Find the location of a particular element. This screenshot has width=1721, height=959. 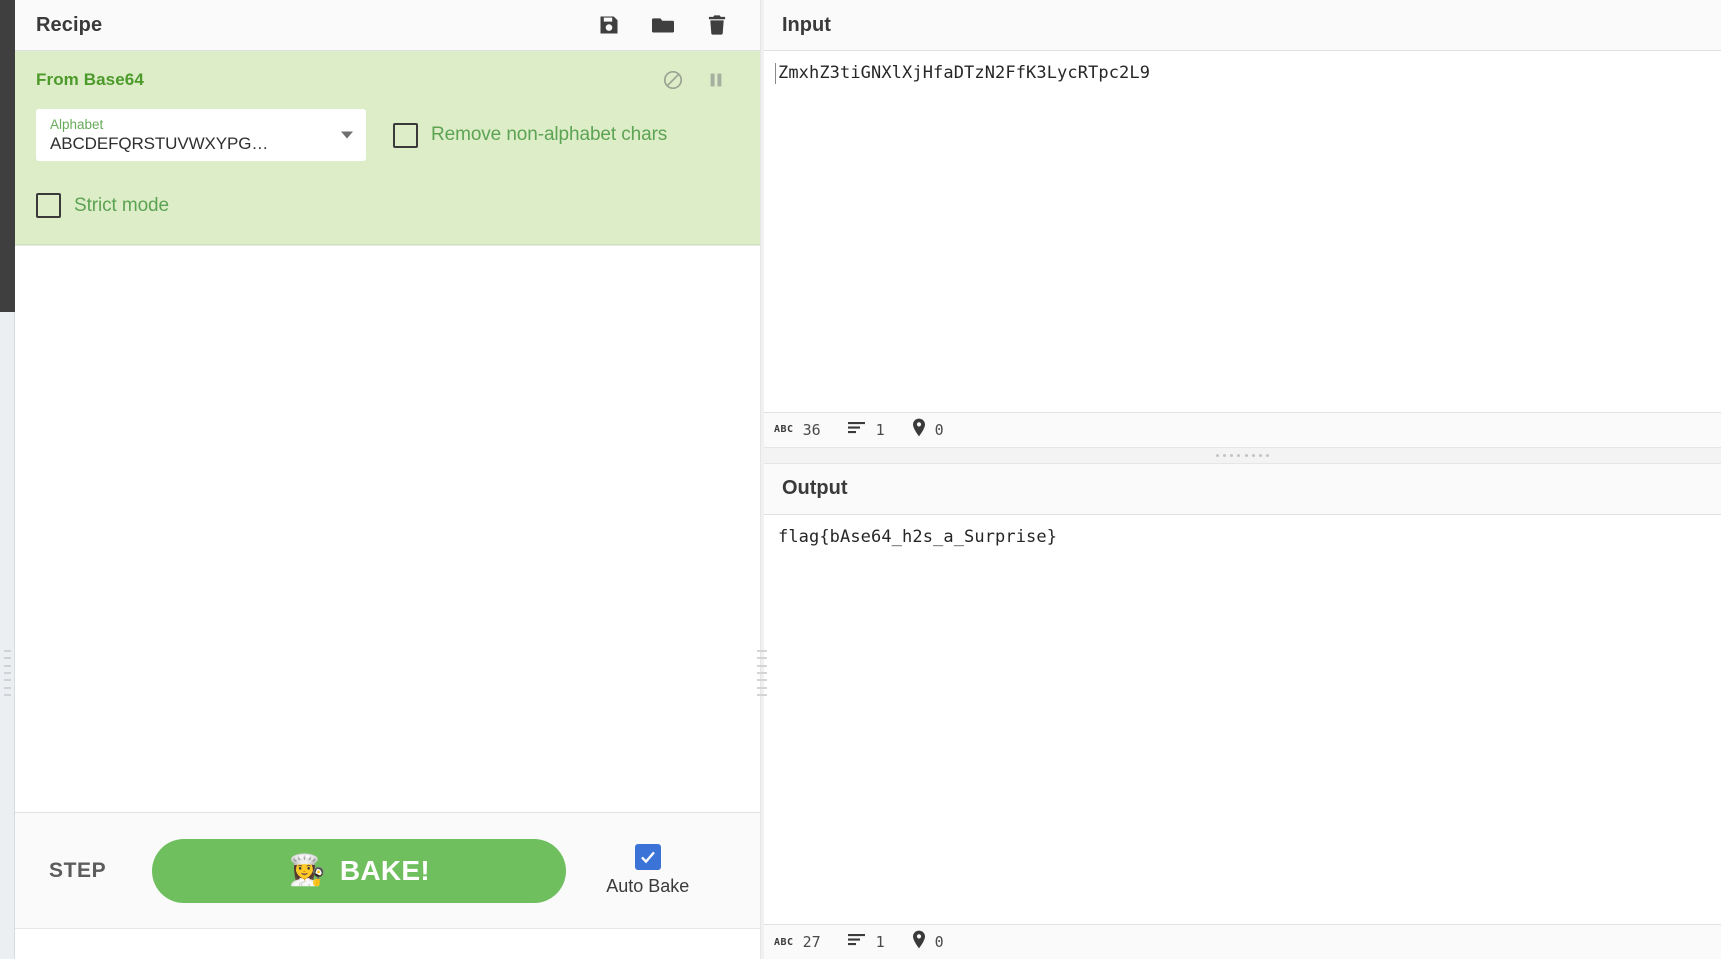

input-caret is located at coordinates (775, 73).